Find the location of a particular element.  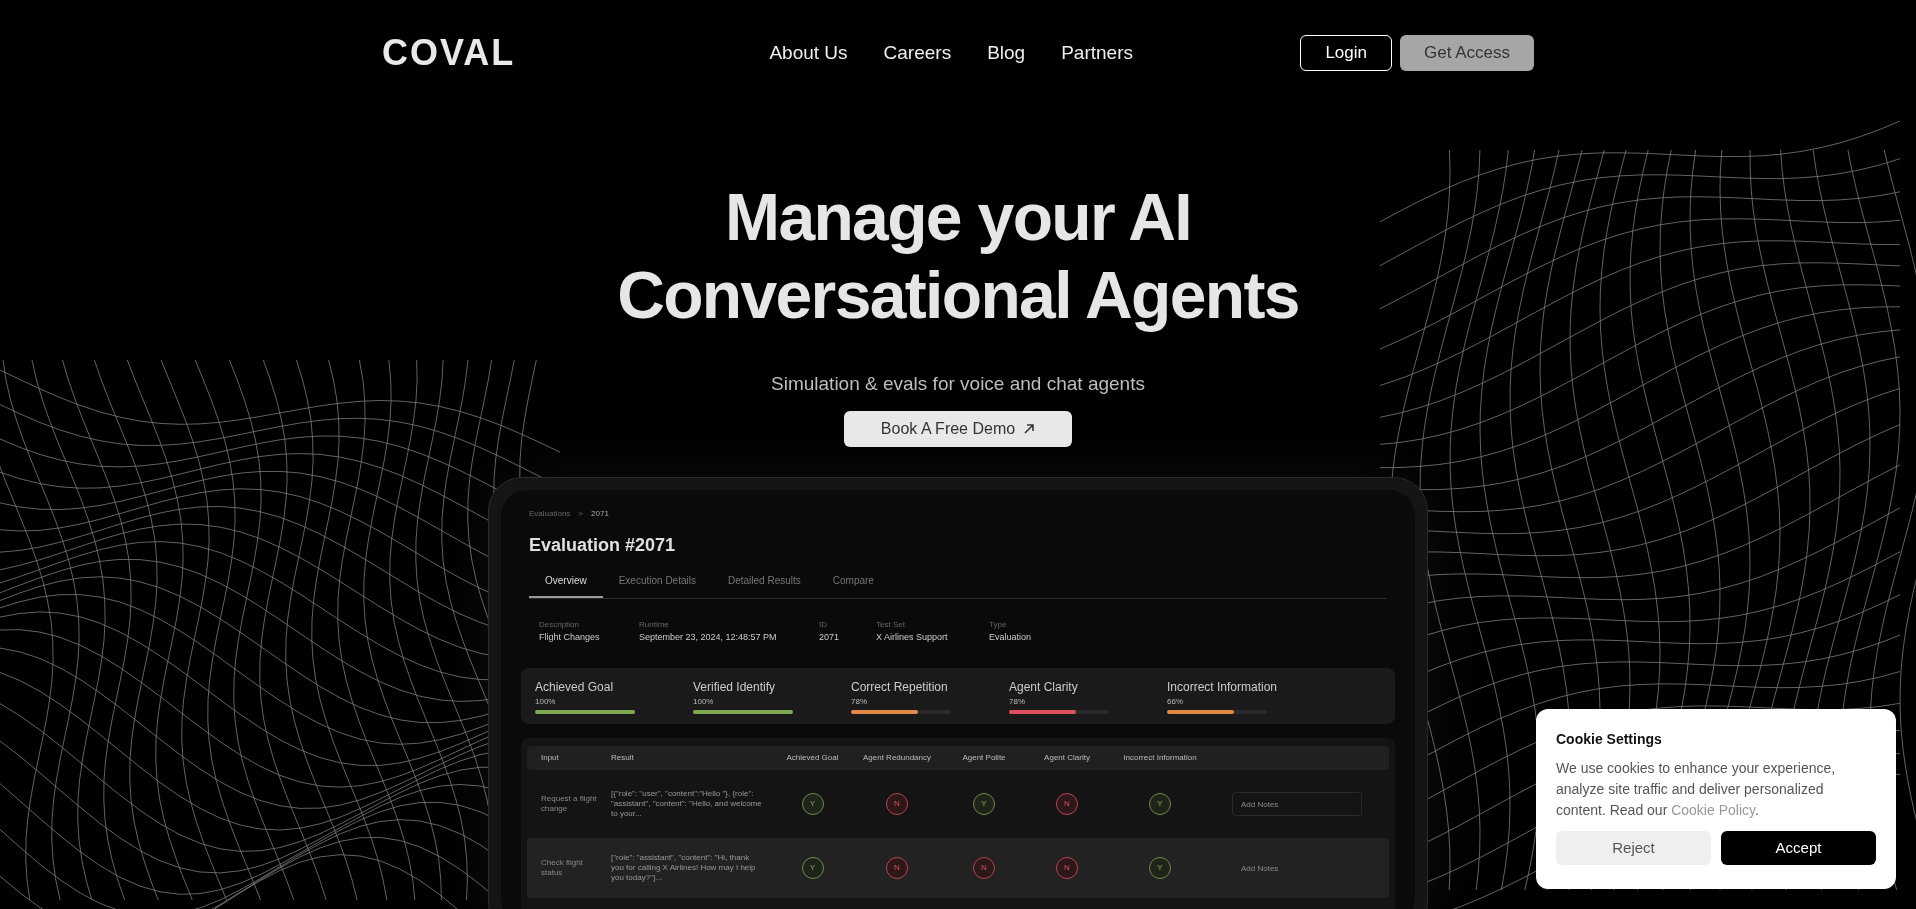

nav-link: About Us is located at coordinates (808, 53).